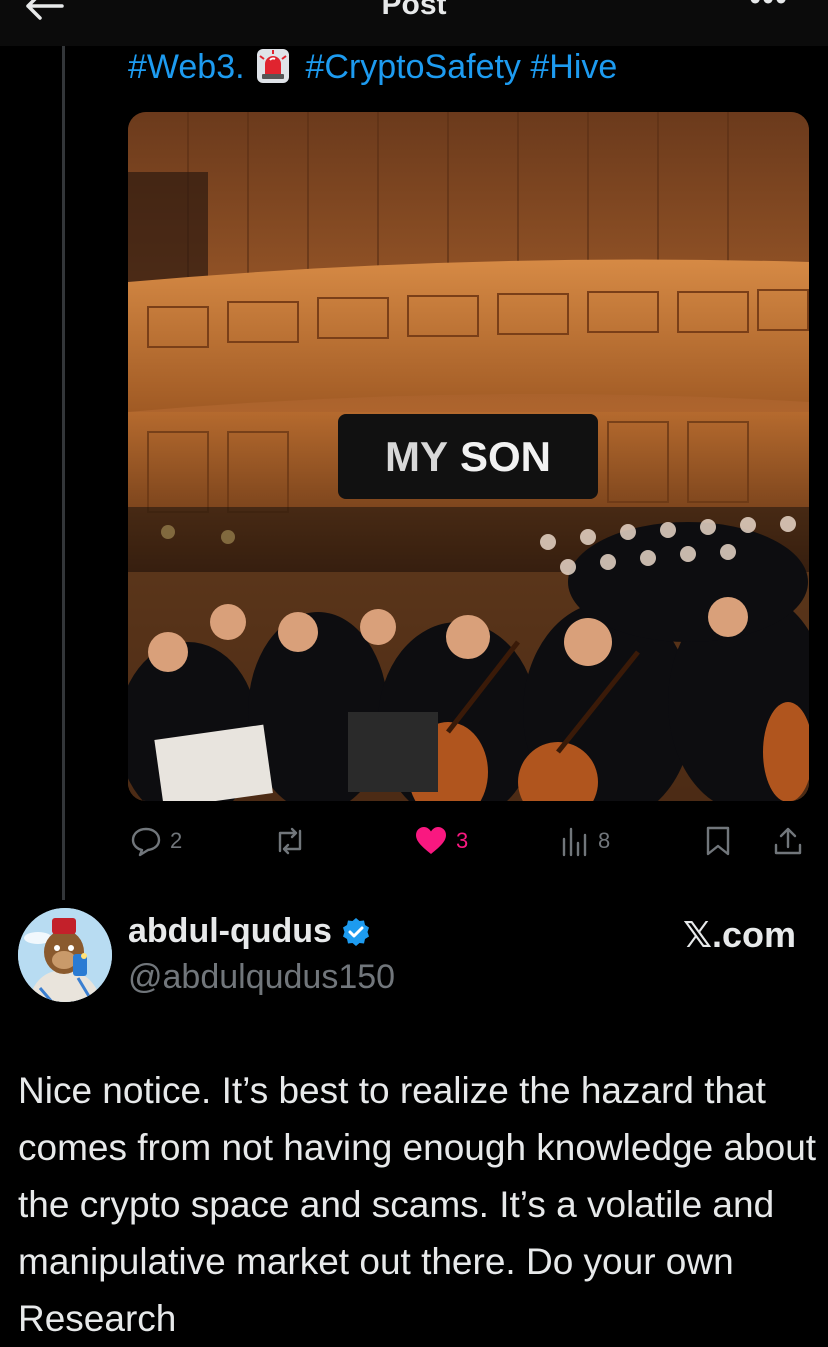 The height and width of the screenshot is (1347, 828). Describe the element at coordinates (181, 67) in the screenshot. I see `hashtag-link: #Web3` at that location.